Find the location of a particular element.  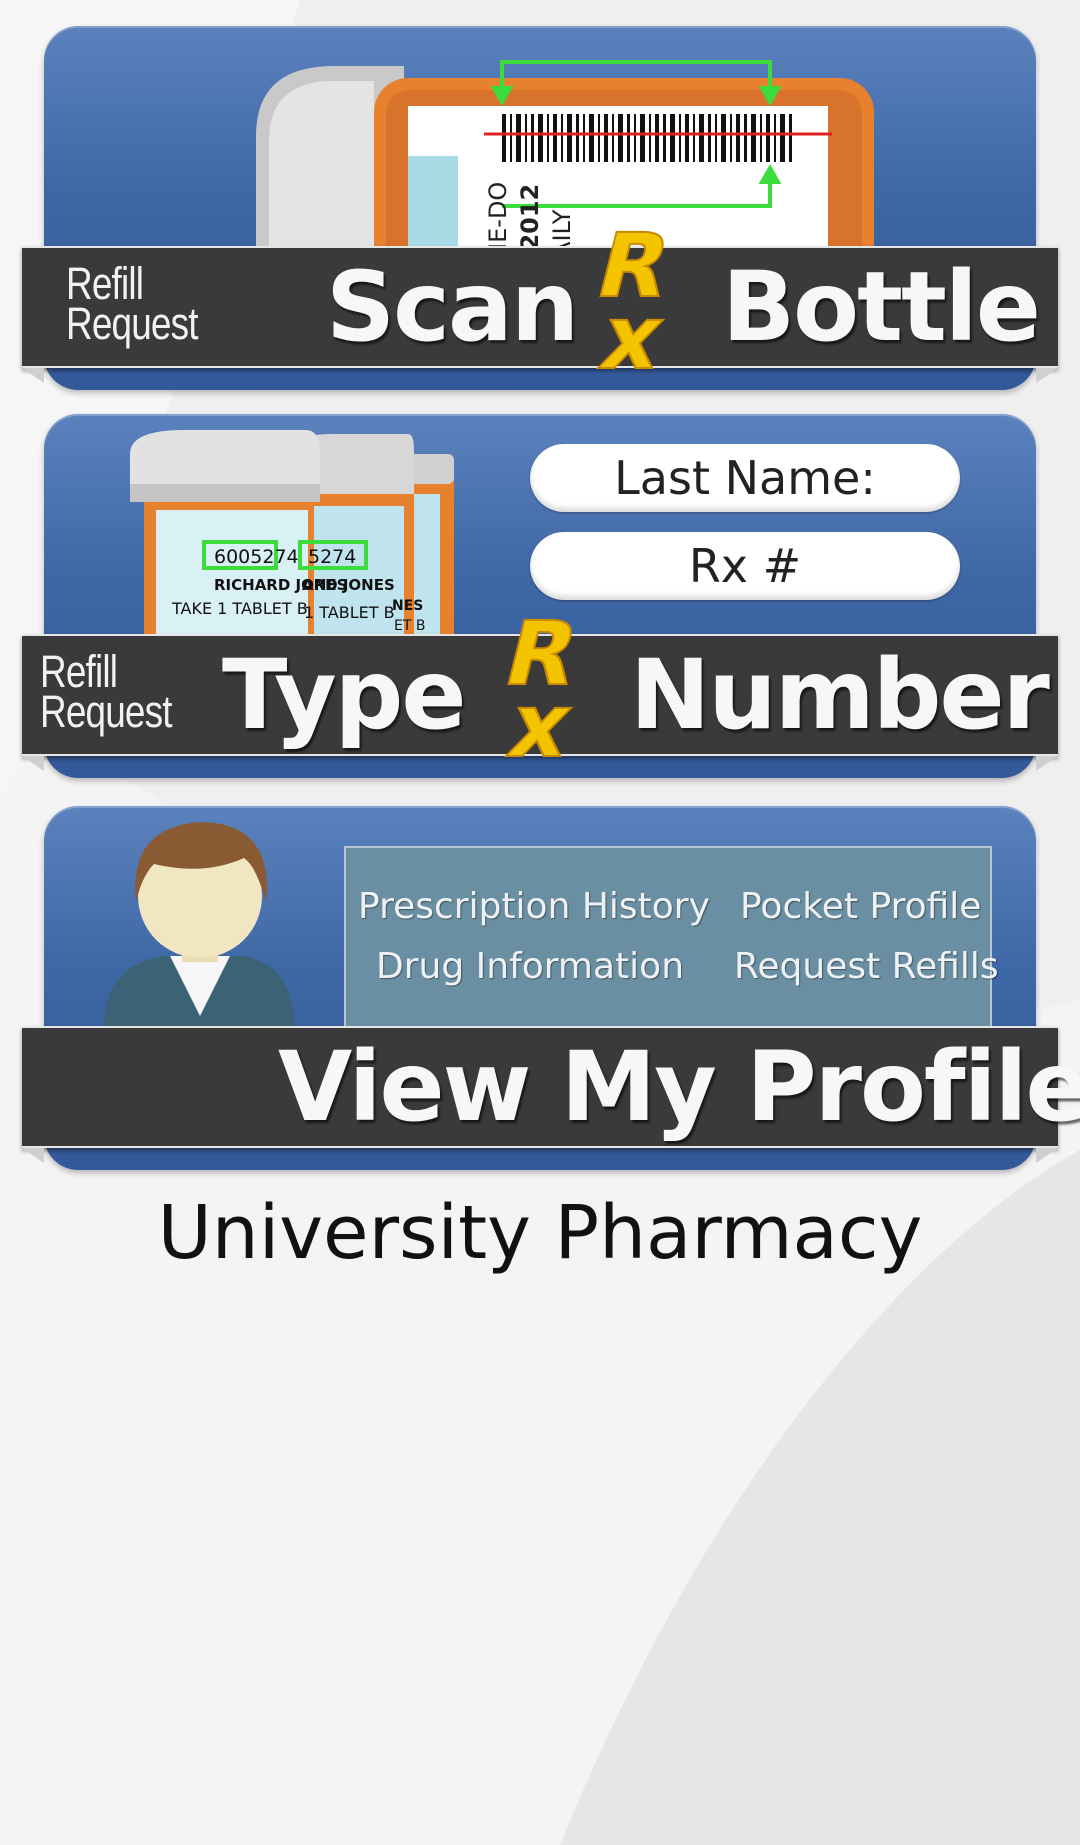

feature-pocket-profile: Pocket Profile is located at coordinates (861, 906).